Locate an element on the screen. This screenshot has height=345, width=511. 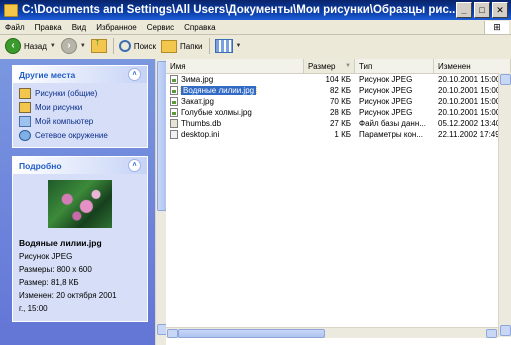
scroll-up-arrow is located at coordinates (505, 79).